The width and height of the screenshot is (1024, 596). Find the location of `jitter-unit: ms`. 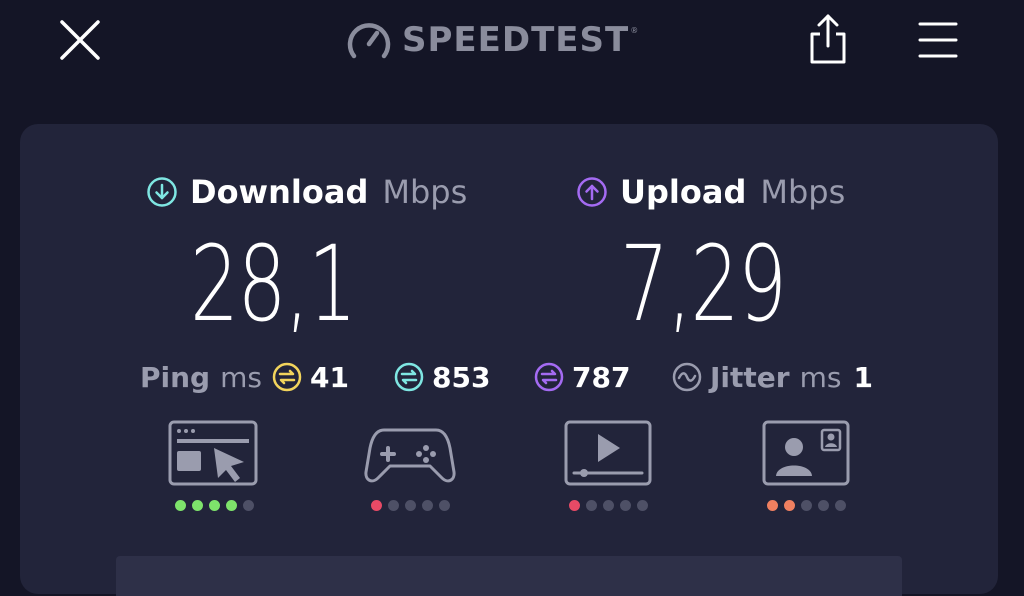

jitter-unit: ms is located at coordinates (820, 377).